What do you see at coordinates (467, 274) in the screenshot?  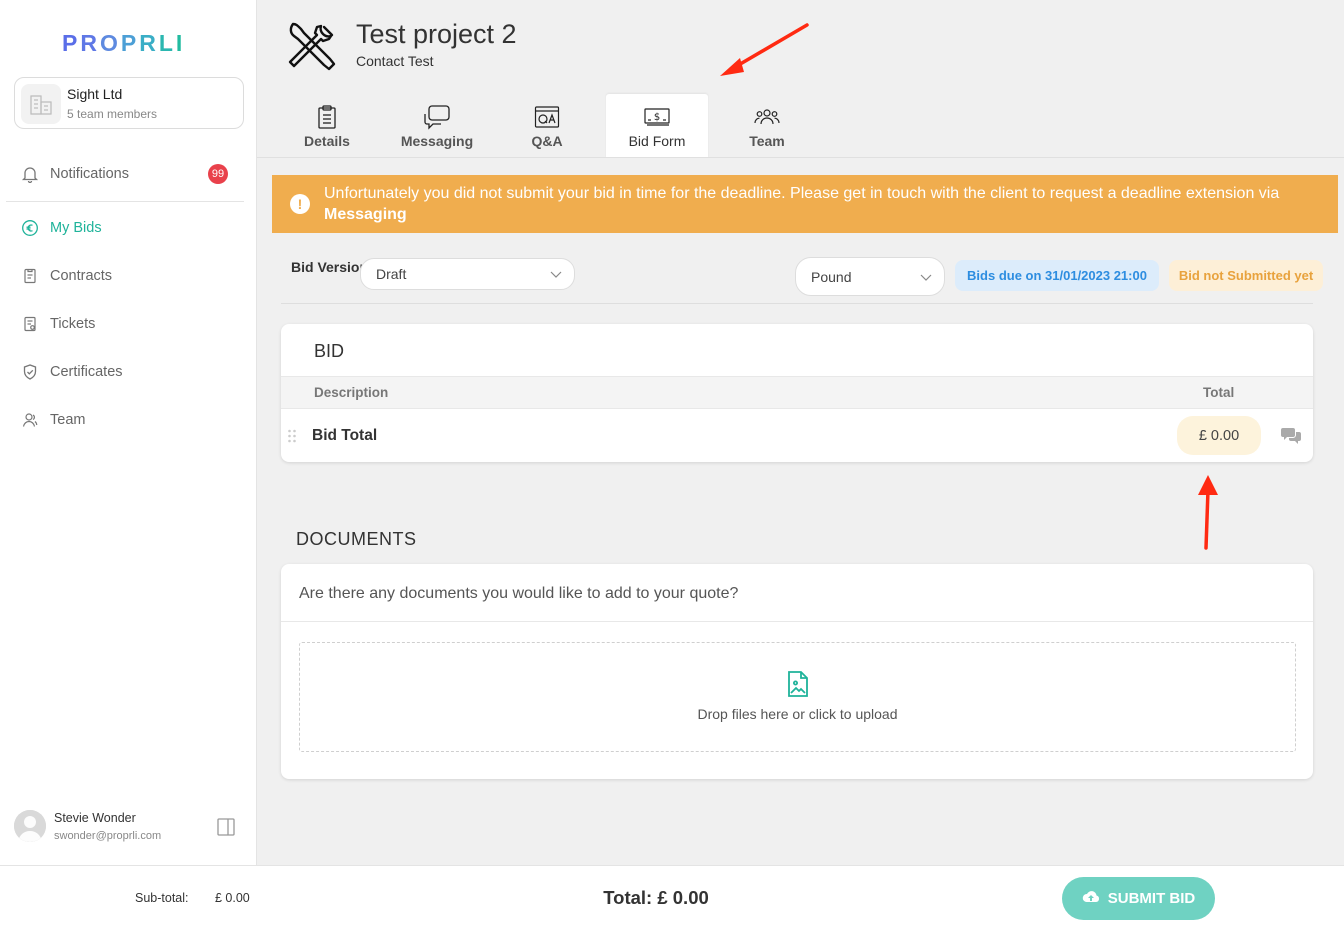 I see `bid-version-select: Draft` at bounding box center [467, 274].